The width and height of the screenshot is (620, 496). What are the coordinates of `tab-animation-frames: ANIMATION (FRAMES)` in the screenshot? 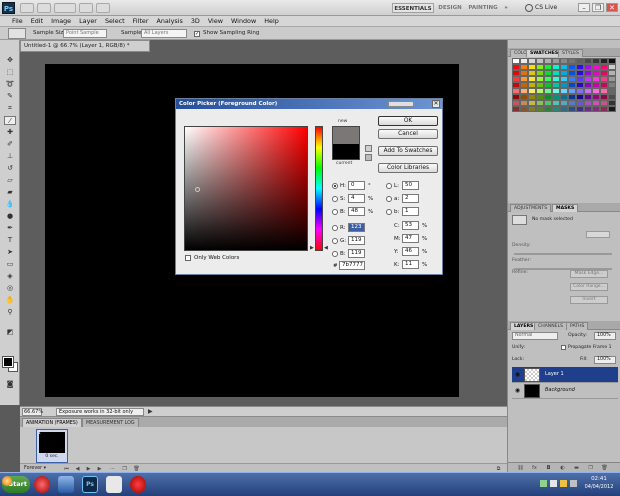 It's located at (52, 422).